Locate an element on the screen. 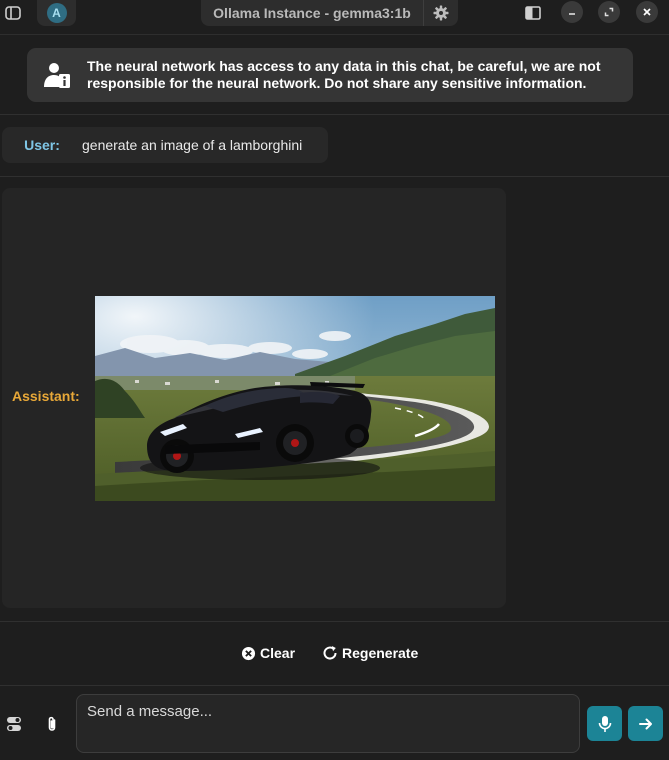  attach-button is located at coordinates (52, 724).